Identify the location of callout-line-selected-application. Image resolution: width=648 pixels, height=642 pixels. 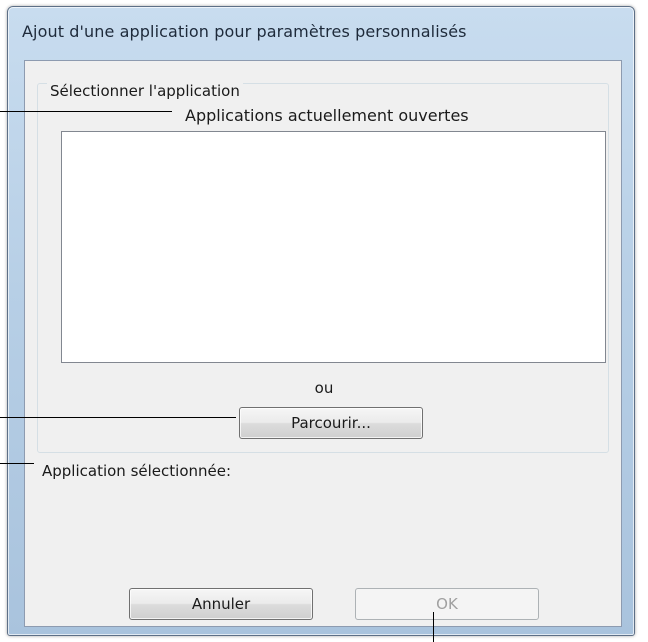
(17, 463).